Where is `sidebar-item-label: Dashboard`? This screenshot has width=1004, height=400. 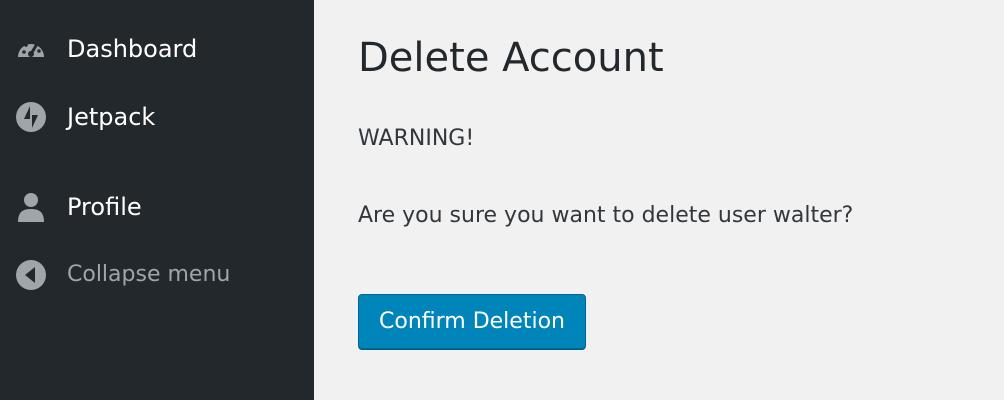 sidebar-item-label: Dashboard is located at coordinates (132, 49).